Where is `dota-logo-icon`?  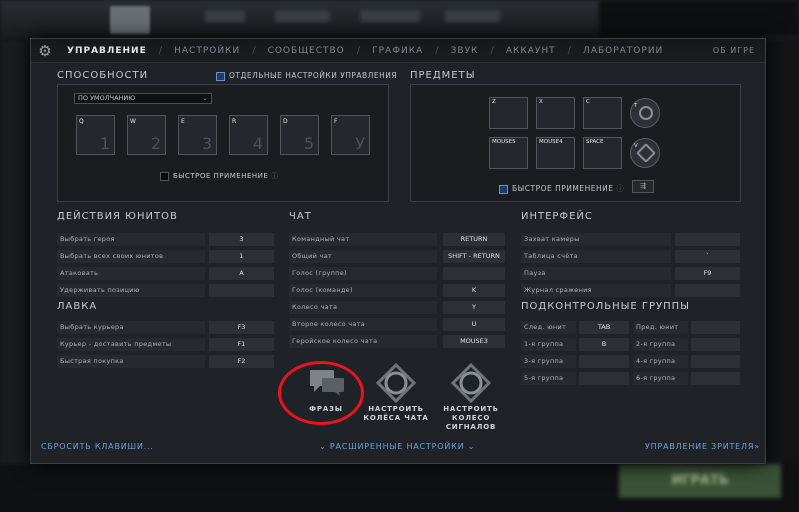
dota-logo-icon is located at coordinates (130, 20).